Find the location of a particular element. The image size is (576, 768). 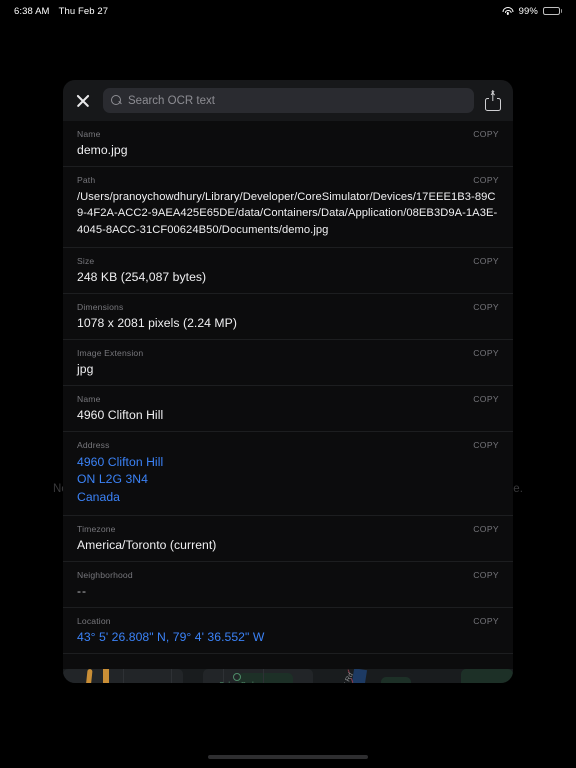

metadata-row-value: -- is located at coordinates (82, 590).